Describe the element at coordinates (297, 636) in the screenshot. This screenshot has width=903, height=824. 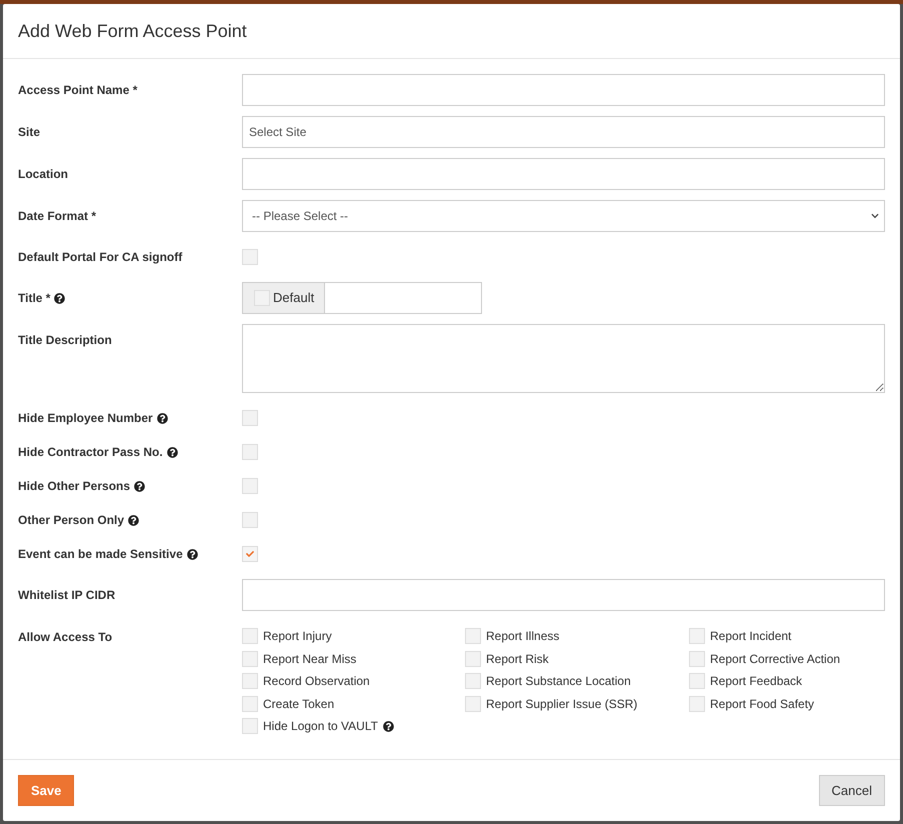
I see `option-label: Report Injury` at that location.